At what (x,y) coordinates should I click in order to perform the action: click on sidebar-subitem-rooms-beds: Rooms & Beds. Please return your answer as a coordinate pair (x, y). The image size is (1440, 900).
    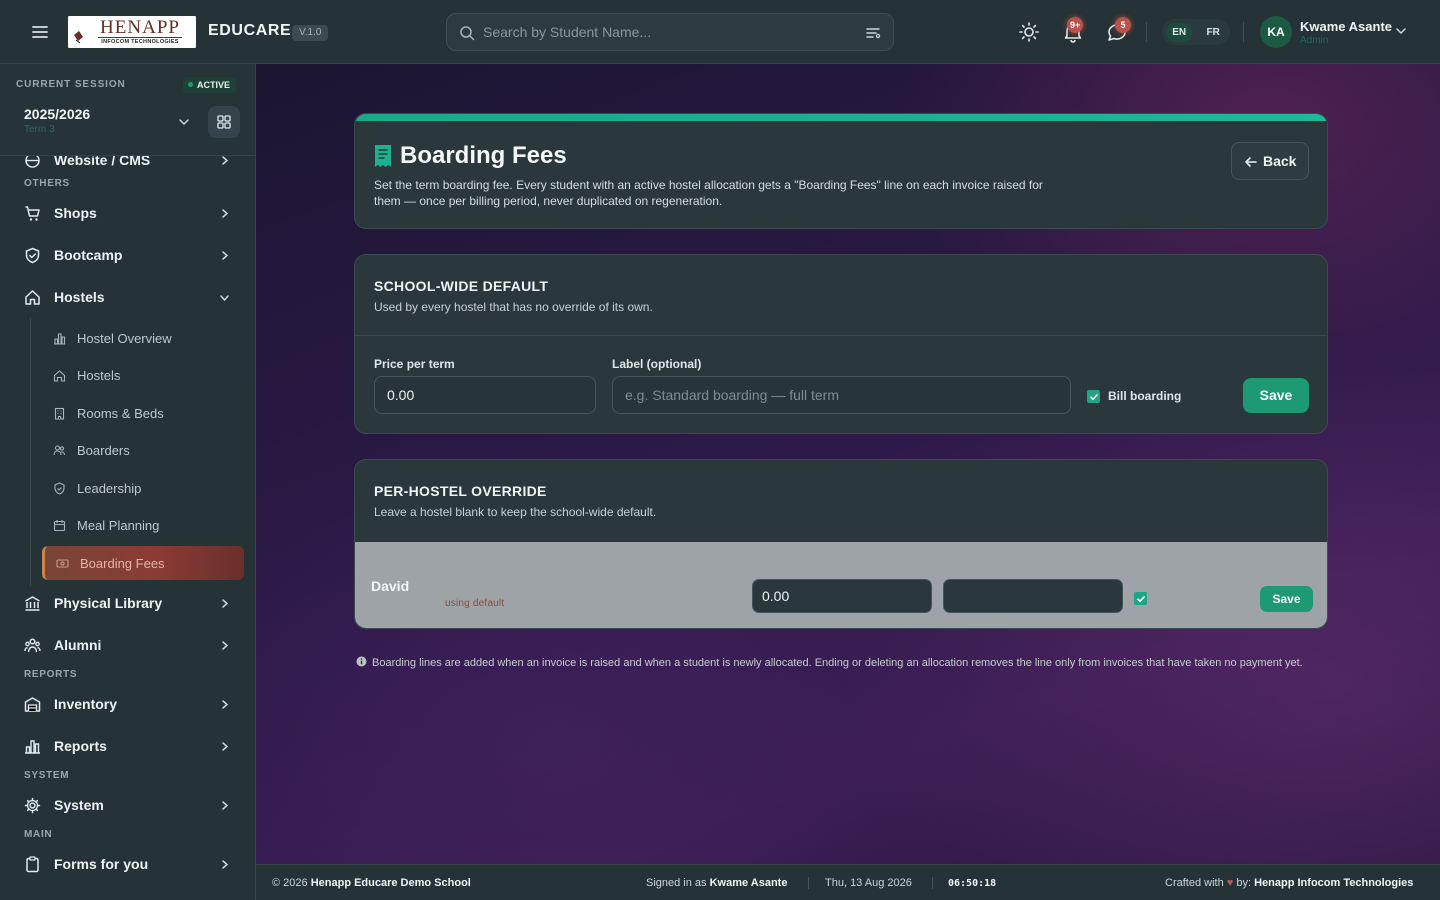
    Looking at the image, I should click on (143, 413).